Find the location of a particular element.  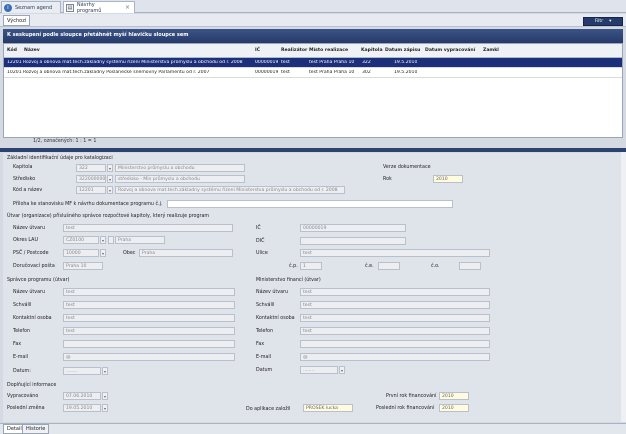

tab-navrhy-programu: ▤ Návrhy programů × is located at coordinates (99, 7).